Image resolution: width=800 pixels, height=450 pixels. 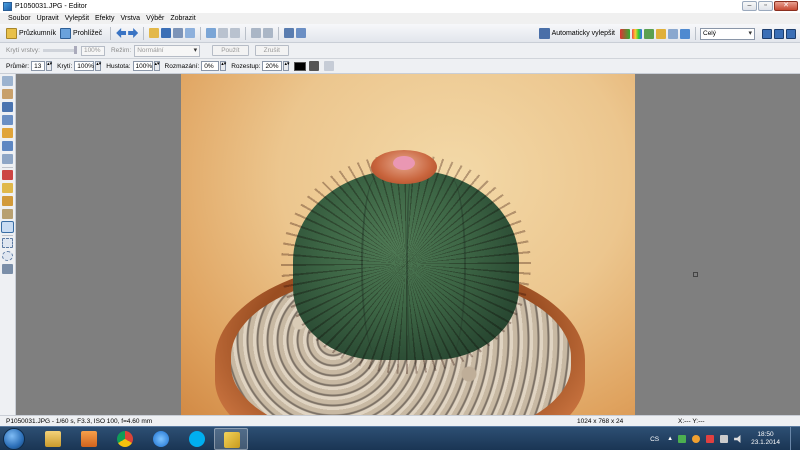 What do you see at coordinates (65, 33) in the screenshot?
I see `viewer-icon` at bounding box center [65, 33].